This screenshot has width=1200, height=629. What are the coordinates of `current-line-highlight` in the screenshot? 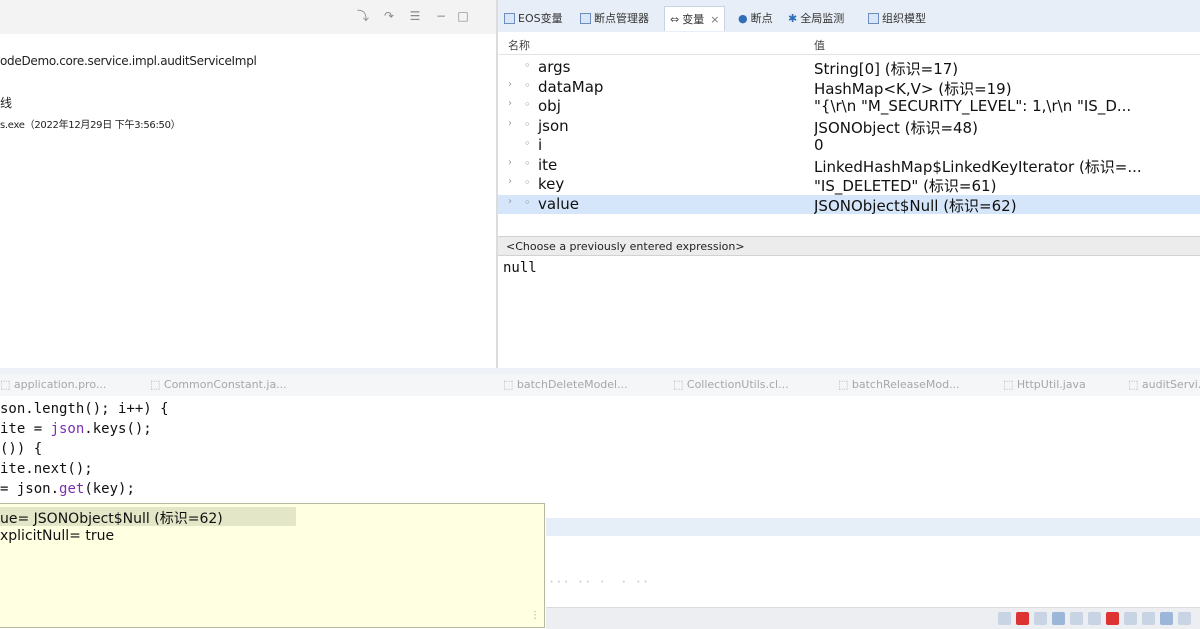 It's located at (873, 527).